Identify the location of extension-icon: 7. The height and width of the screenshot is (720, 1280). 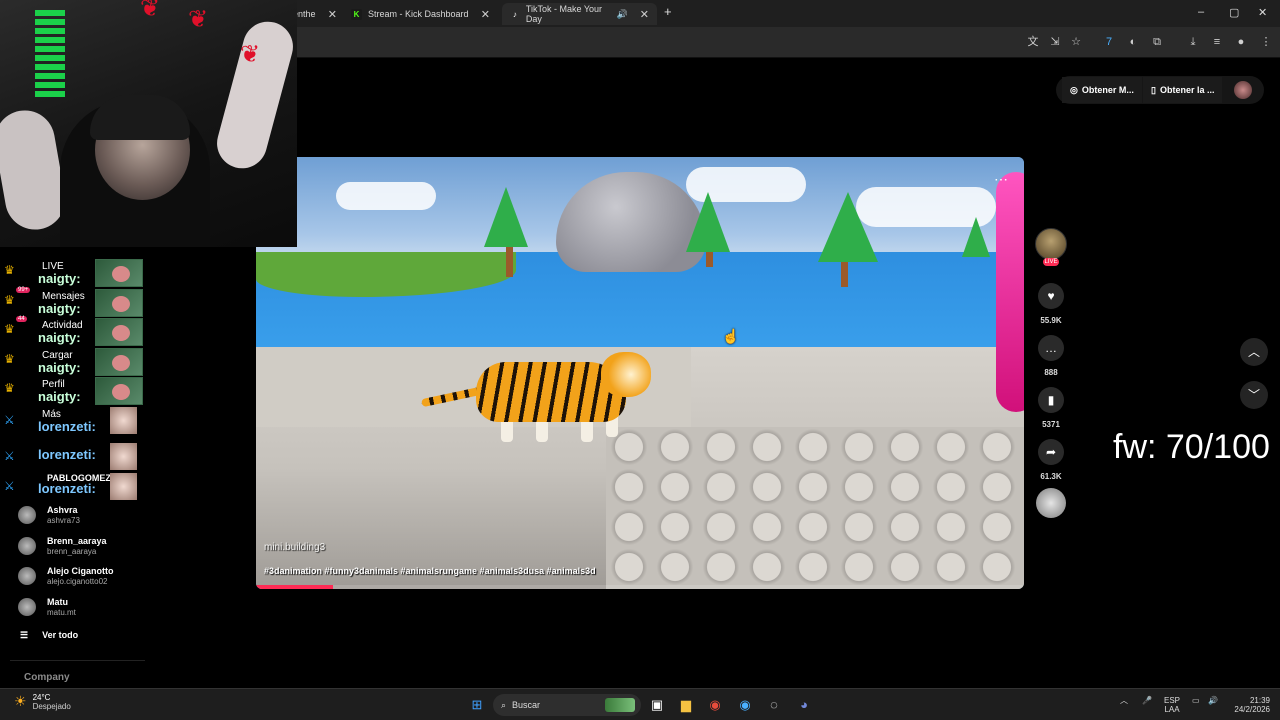
(1109, 42).